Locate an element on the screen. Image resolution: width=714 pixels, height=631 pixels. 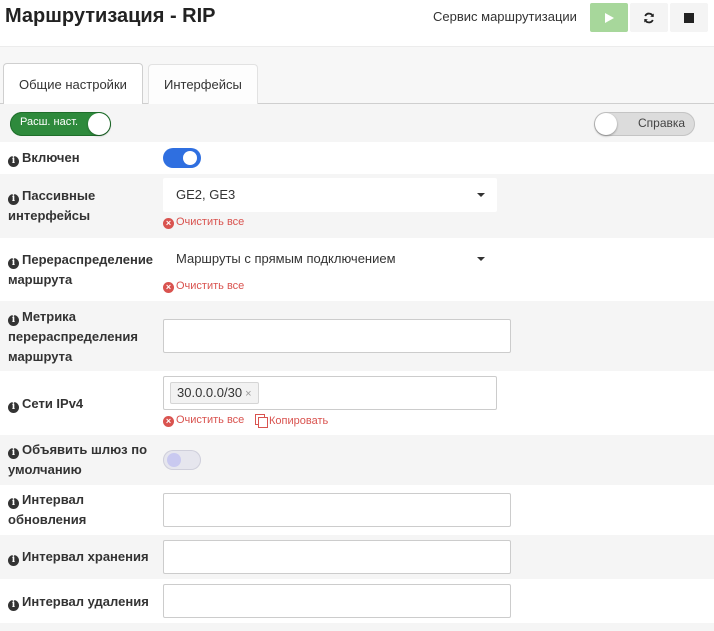
field-label: i Сети IPv4 is located at coordinates (45, 404).